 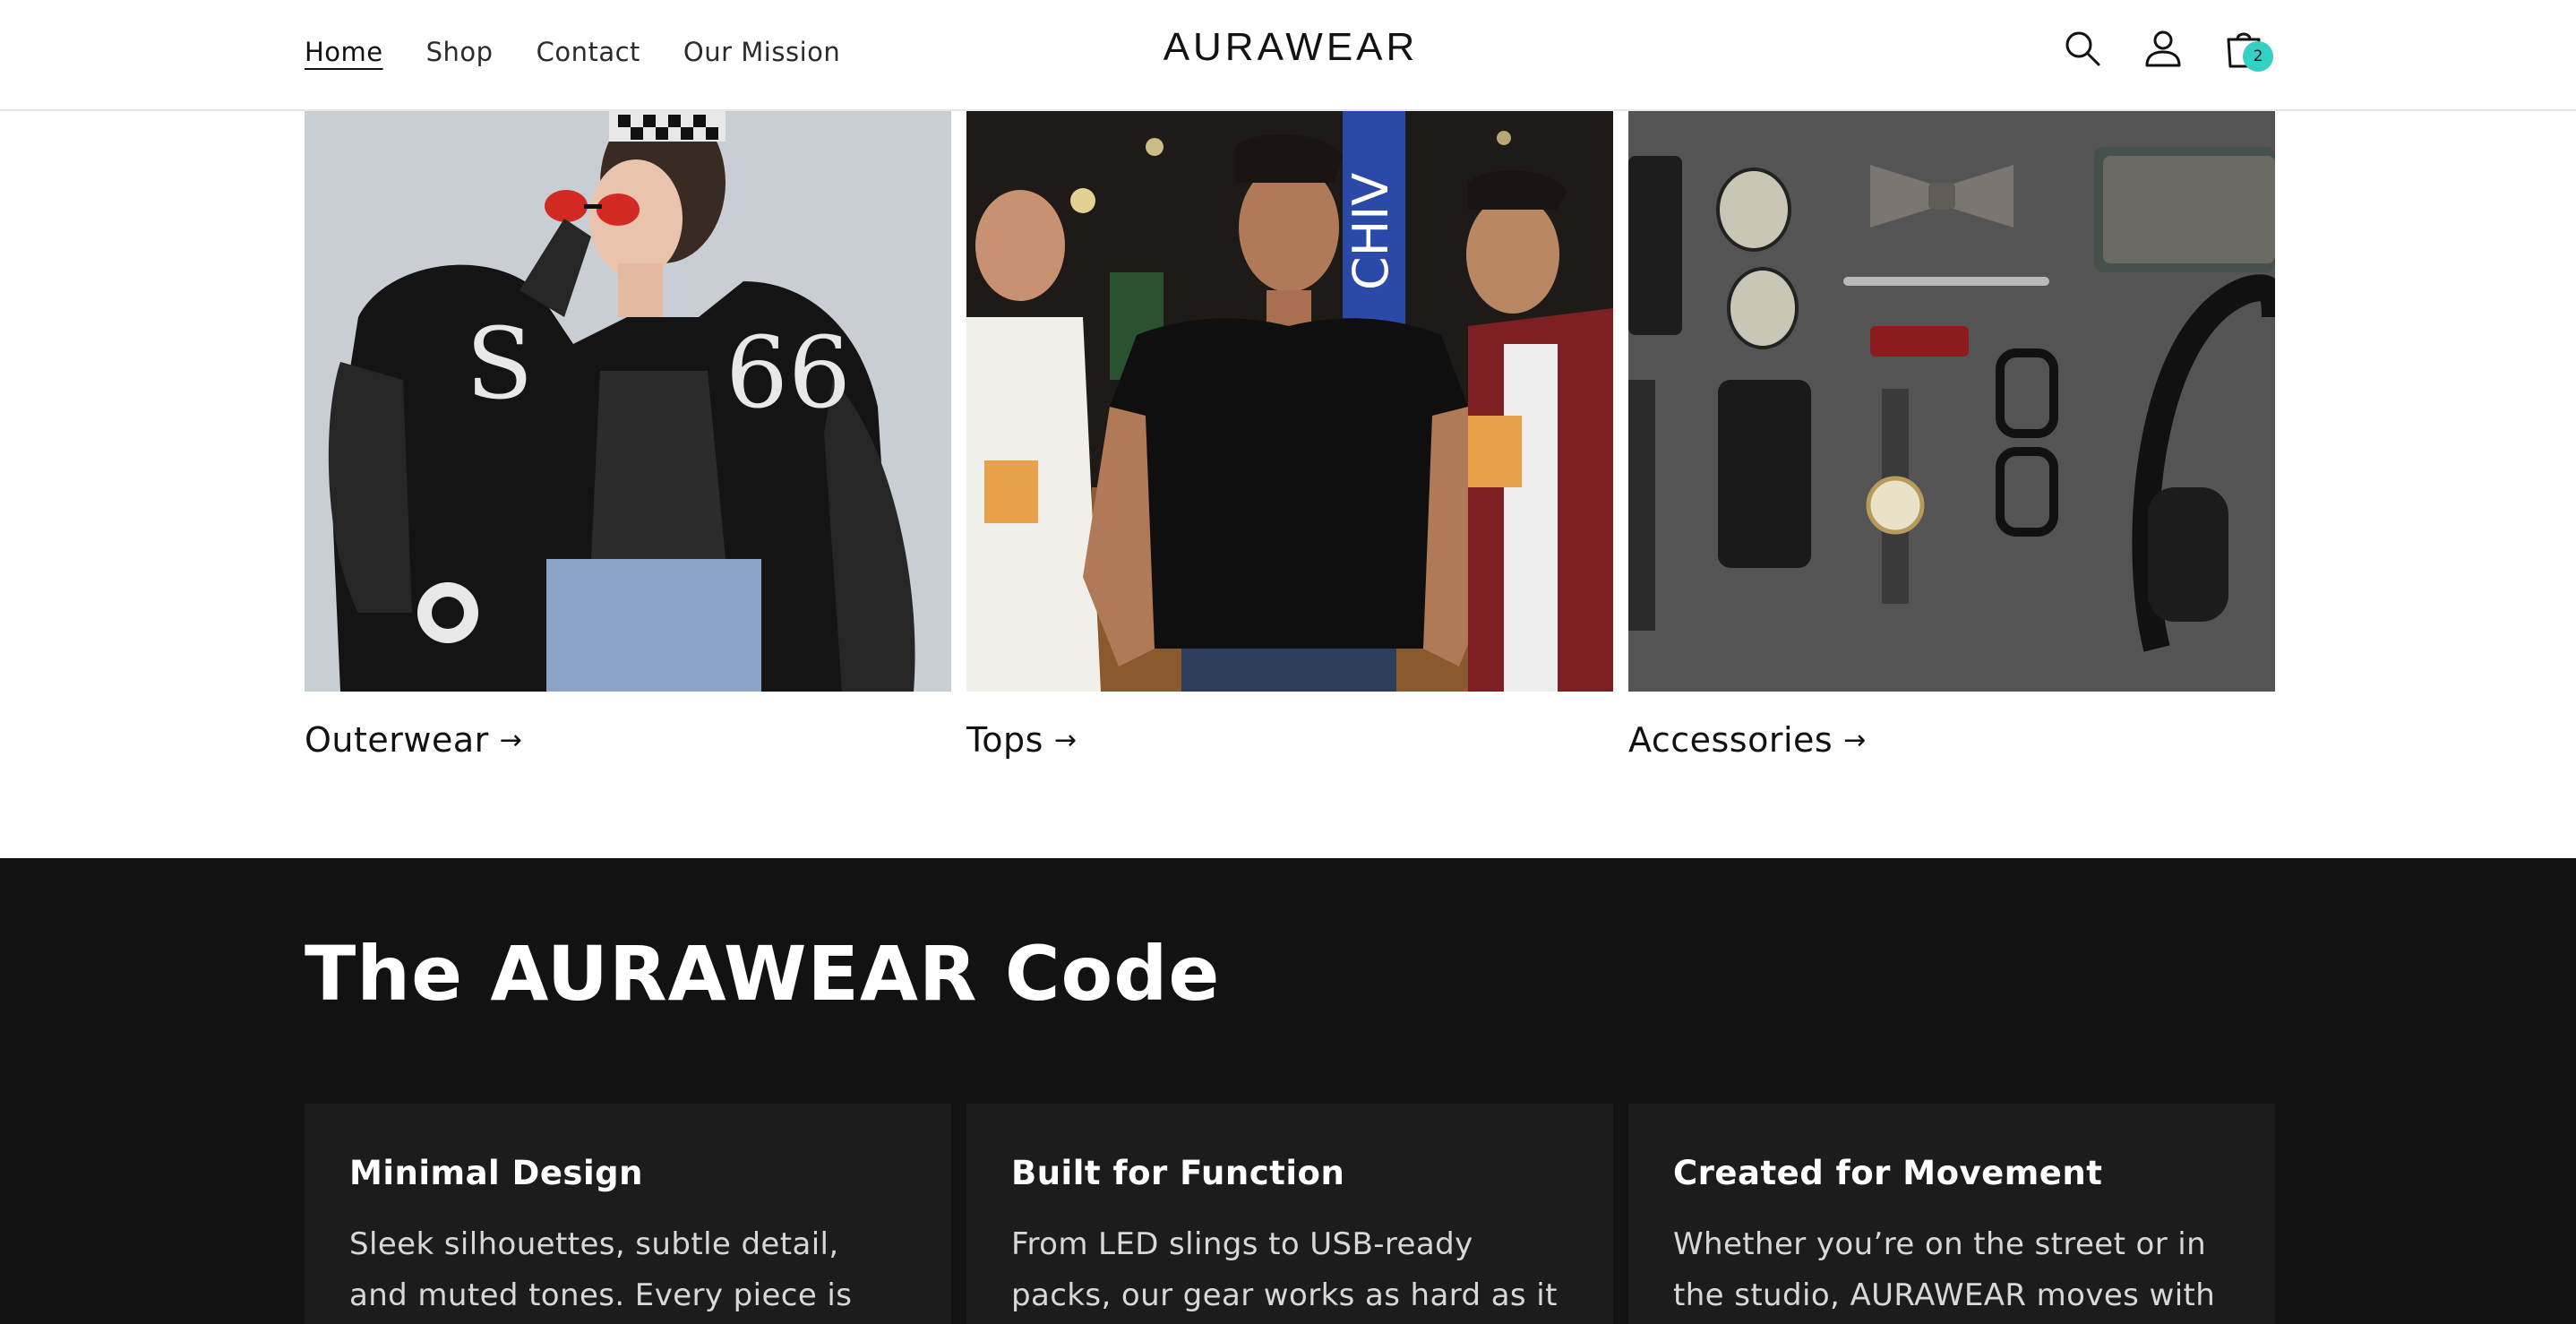 I want to click on accessories-label: Accessories, so click(x=1730, y=740).